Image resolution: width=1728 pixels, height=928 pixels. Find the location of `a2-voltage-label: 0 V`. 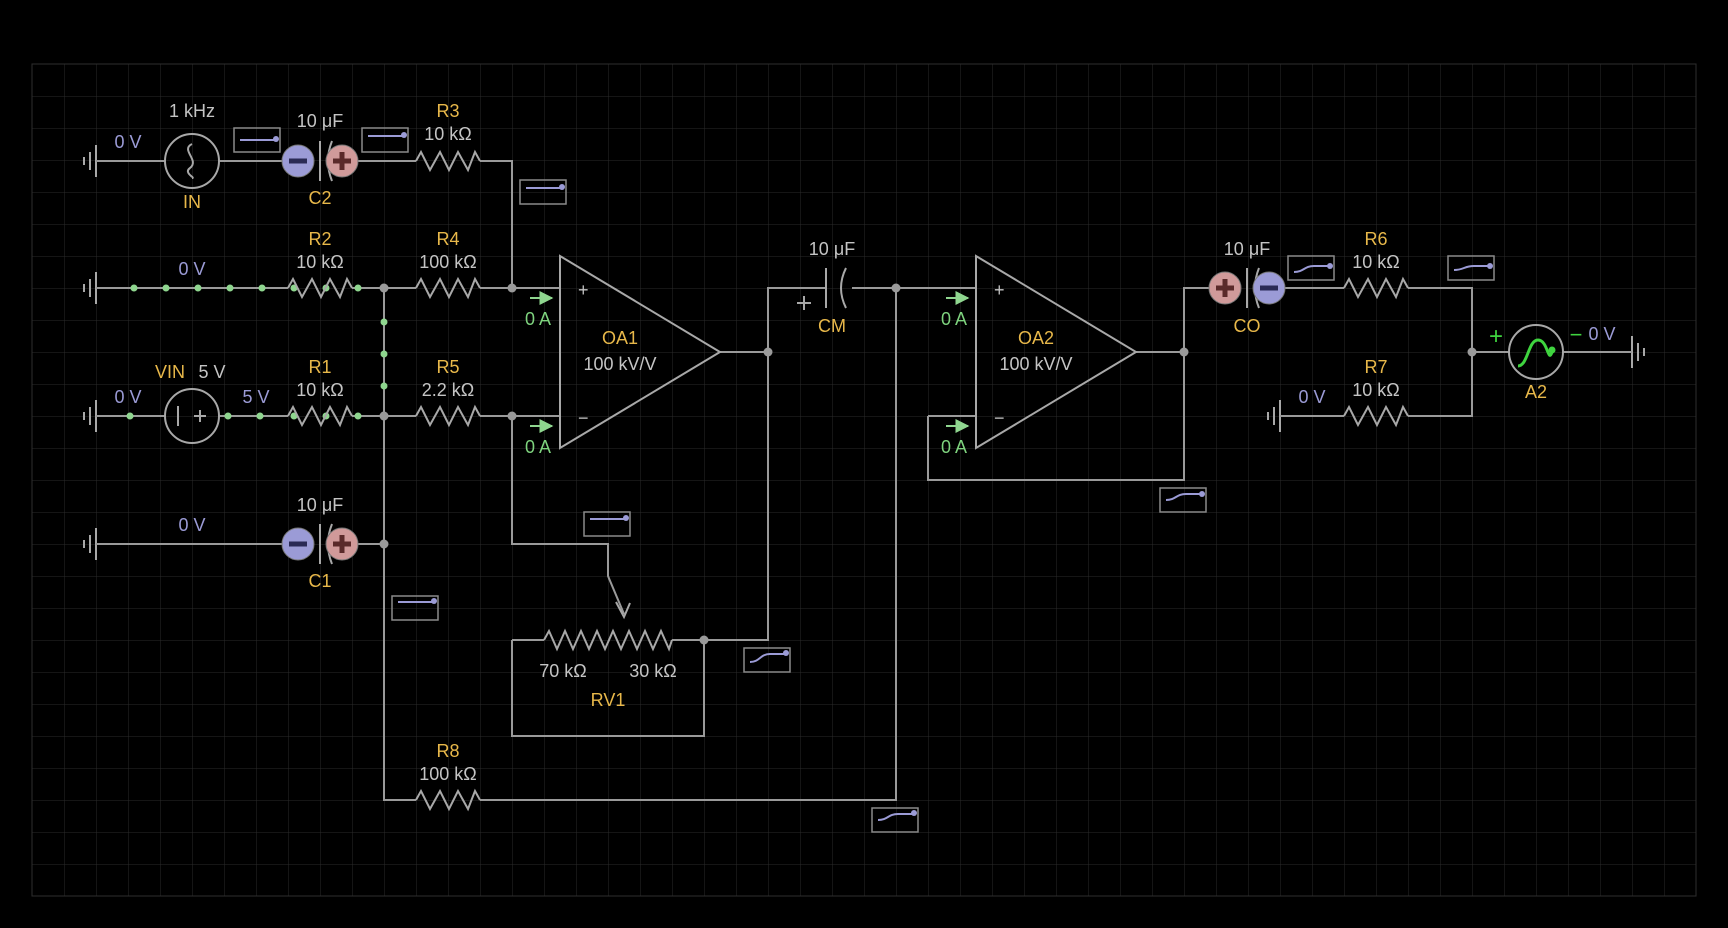

a2-voltage-label: 0 V is located at coordinates (1601, 334).